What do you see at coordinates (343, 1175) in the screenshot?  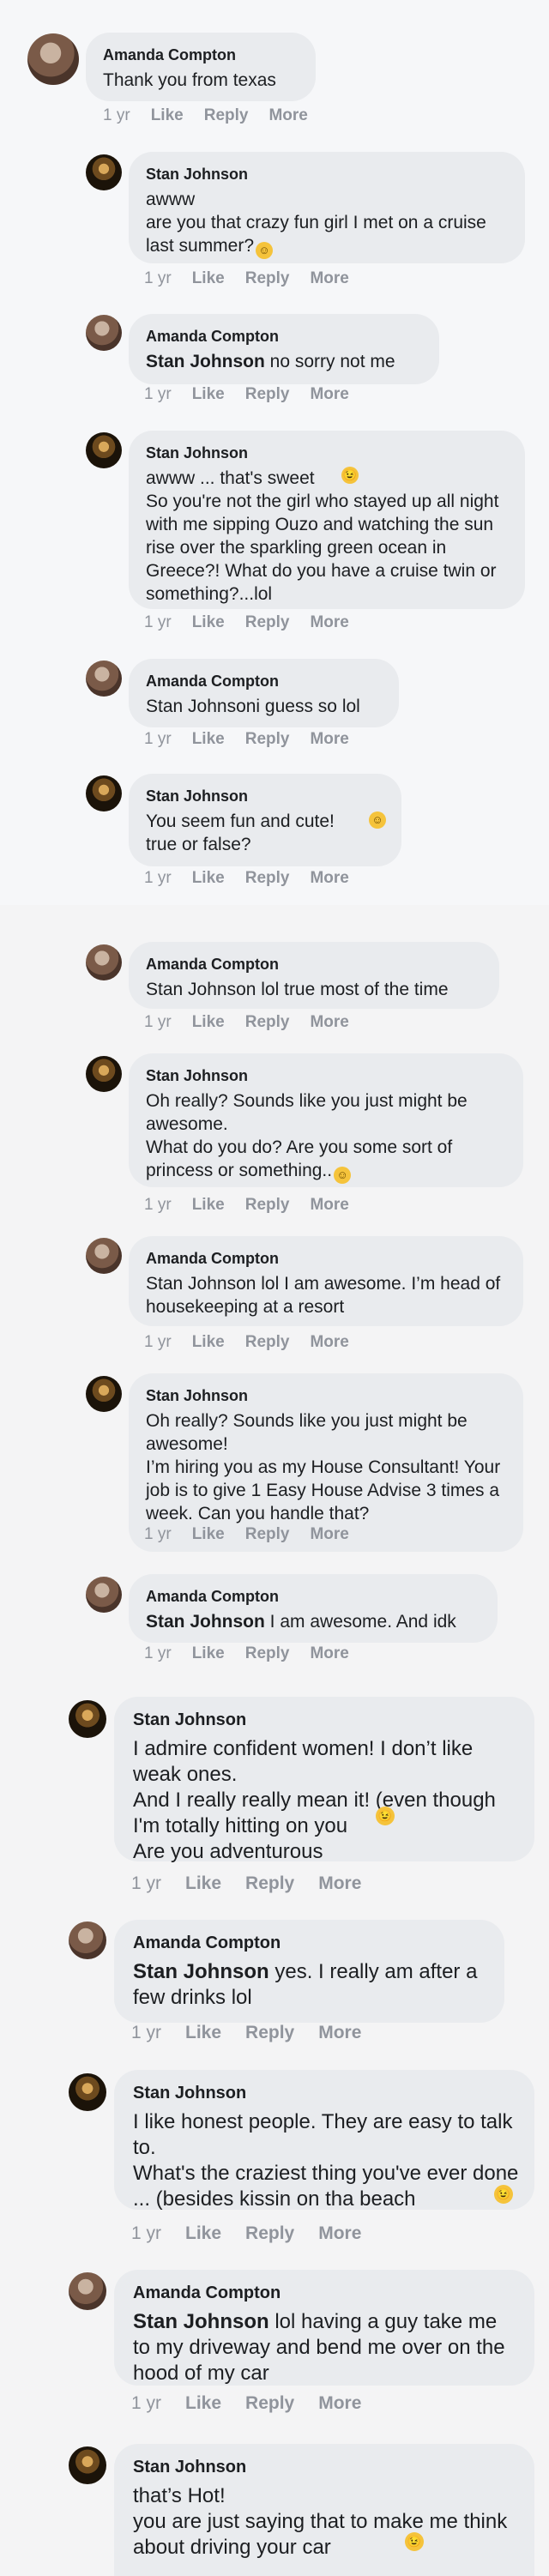 I see `smile-emoji-icon: ☺` at bounding box center [343, 1175].